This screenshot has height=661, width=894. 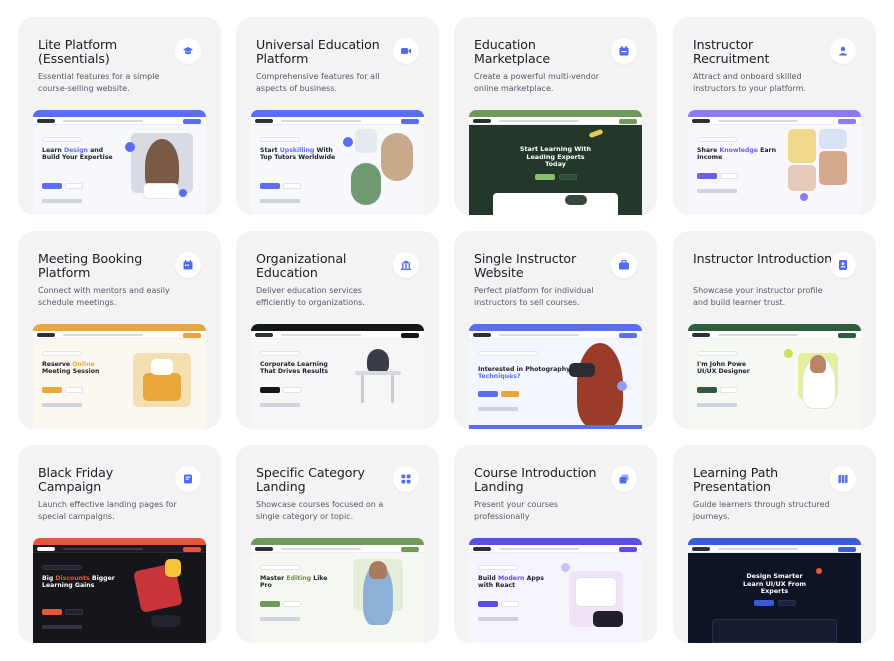 What do you see at coordinates (301, 265) in the screenshot?
I see `card-title: Organizational Education` at bounding box center [301, 265].